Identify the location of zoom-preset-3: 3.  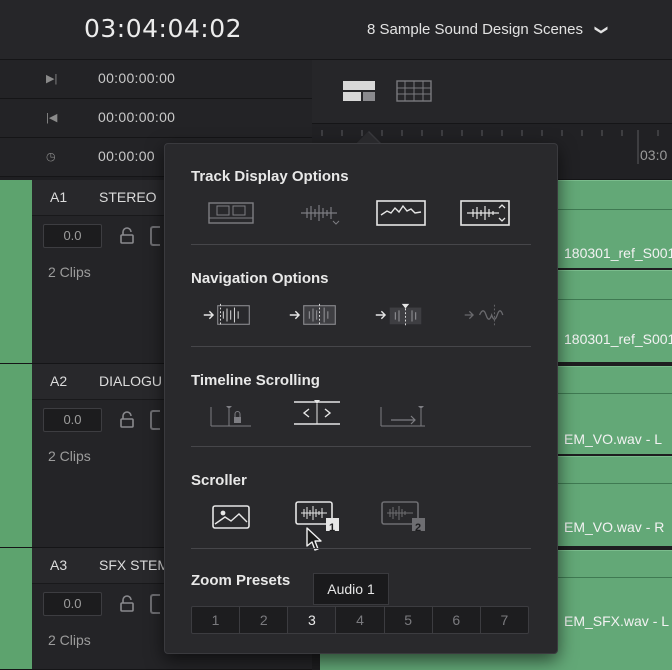
(312, 620).